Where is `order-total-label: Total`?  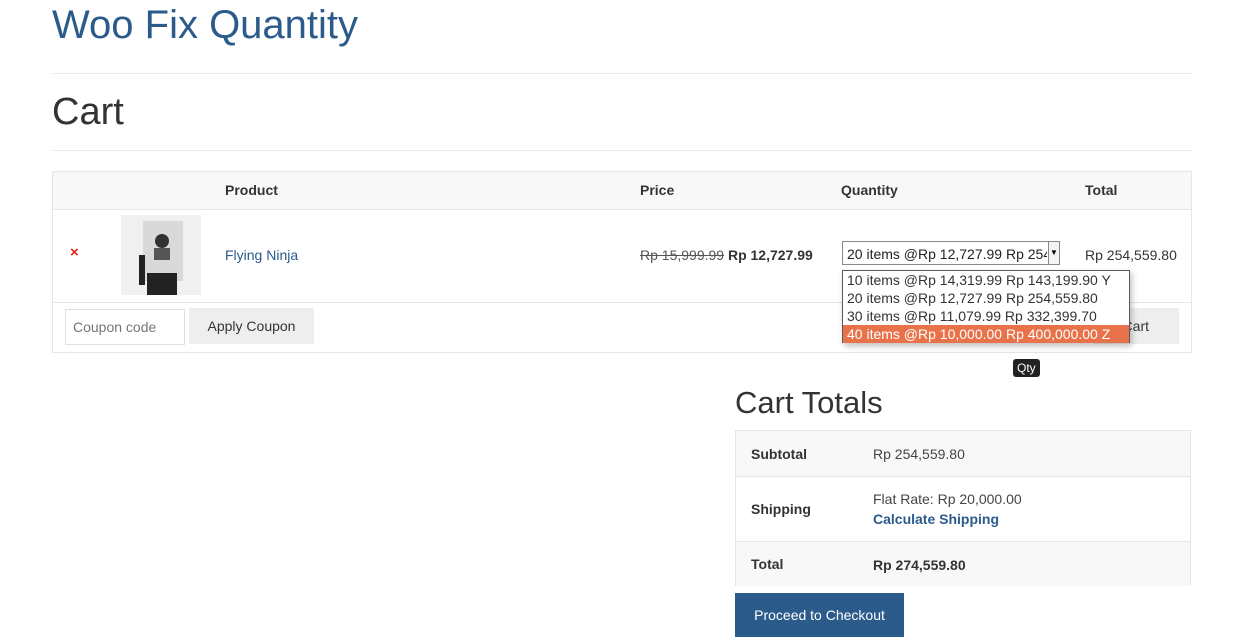
order-total-label: Total is located at coordinates (767, 564).